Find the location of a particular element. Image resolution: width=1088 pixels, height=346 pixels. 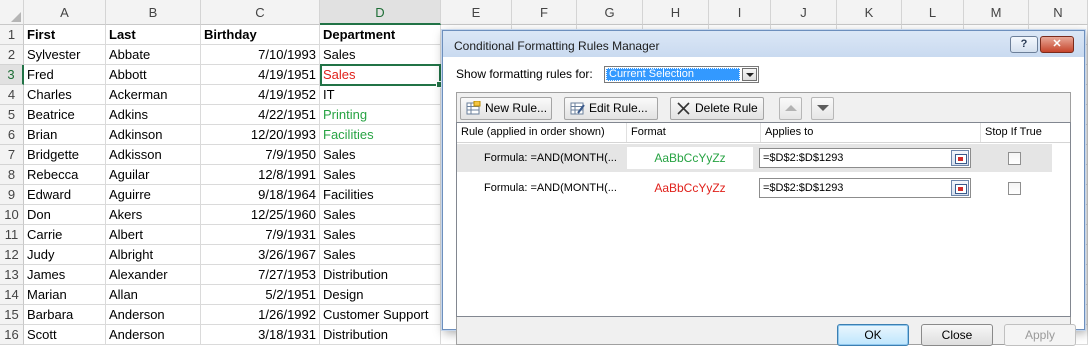

column-header-a: A is located at coordinates (65, 12).